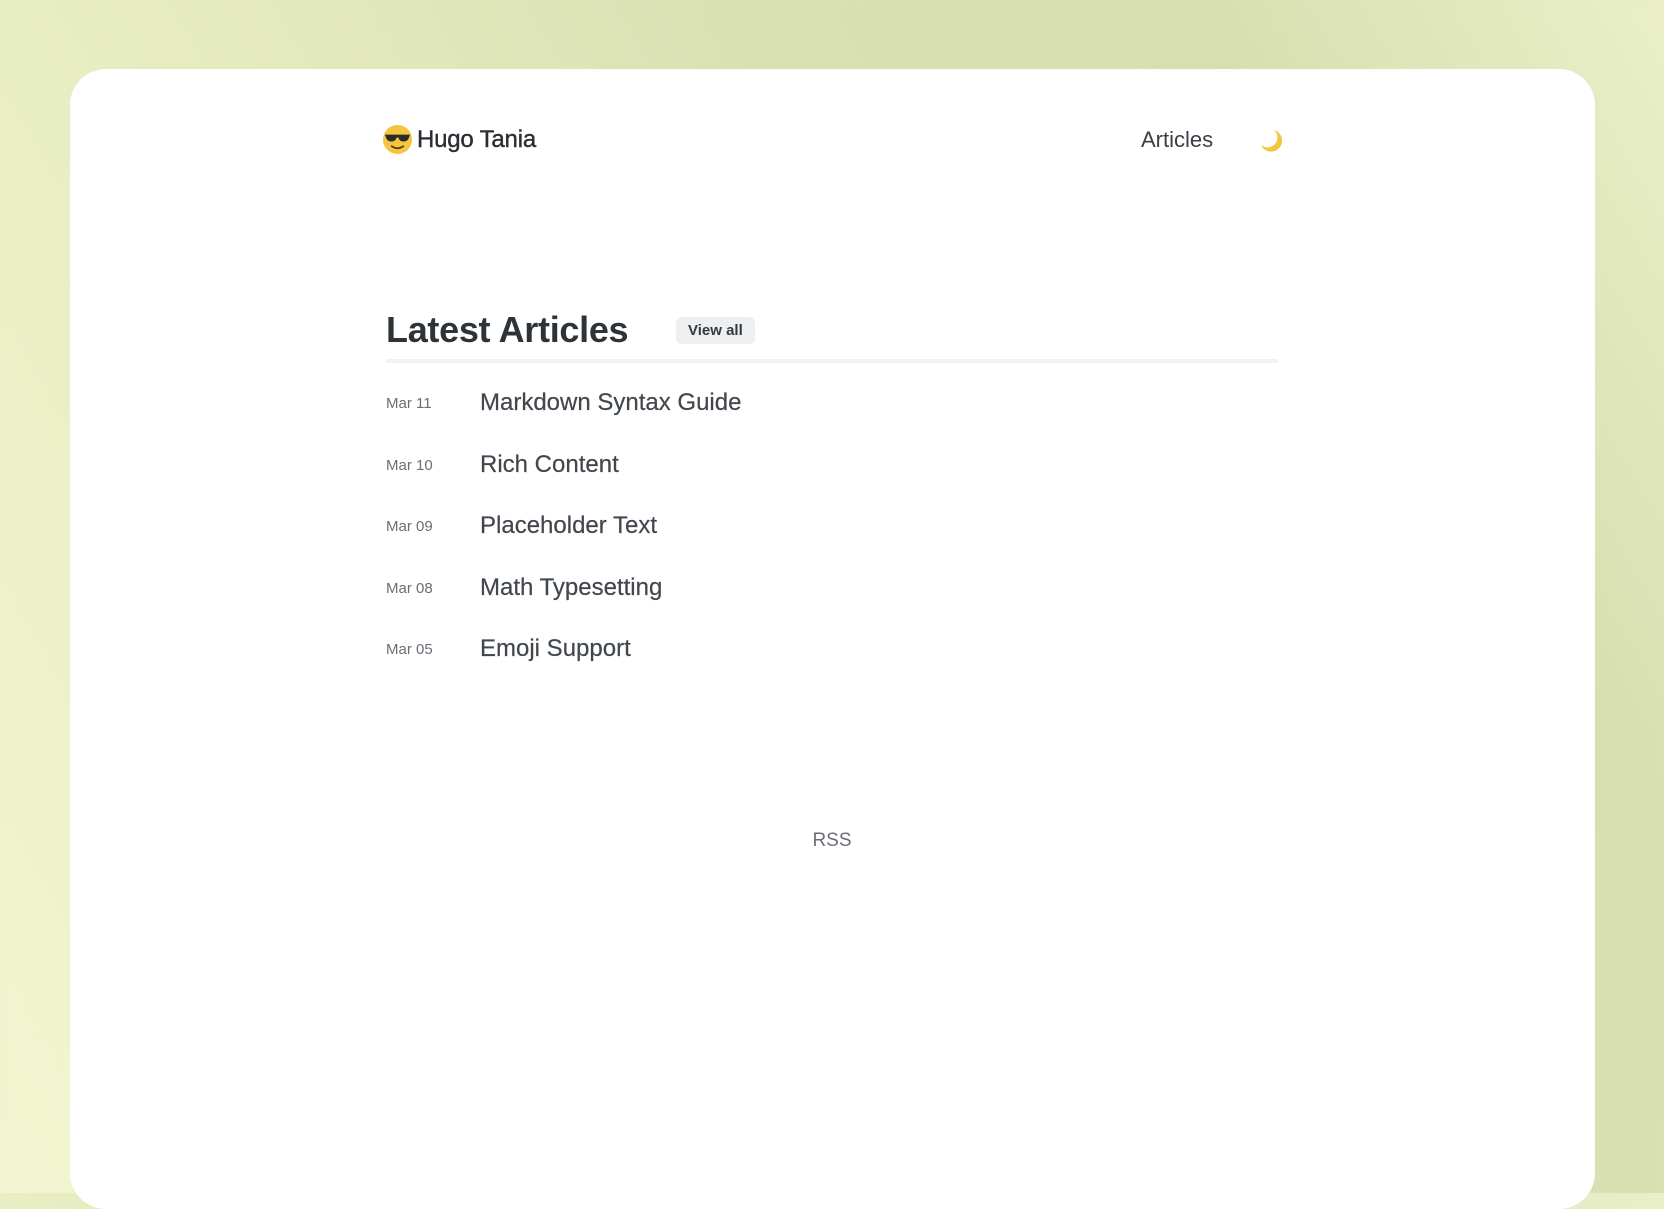 This screenshot has height=1209, width=1664. What do you see at coordinates (611, 403) in the screenshot?
I see `article-link: Markdown Syntax Guide` at bounding box center [611, 403].